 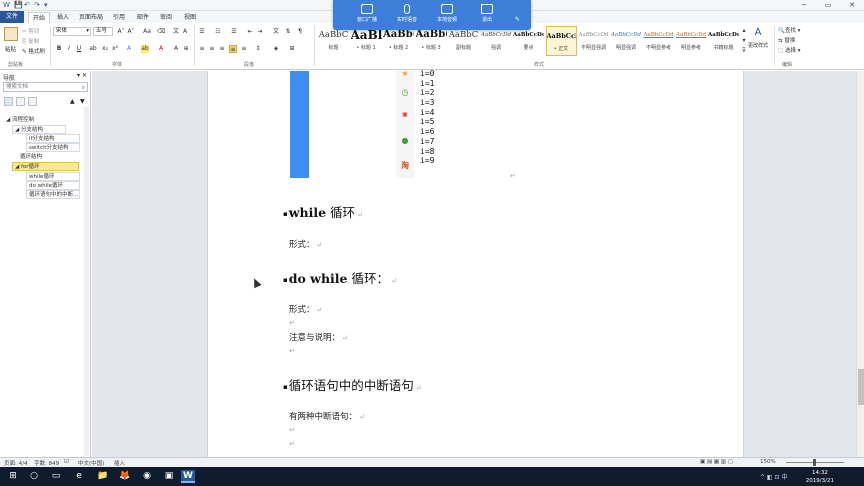 What do you see at coordinates (79, 49) in the screenshot?
I see `underline-button: U` at bounding box center [79, 49].